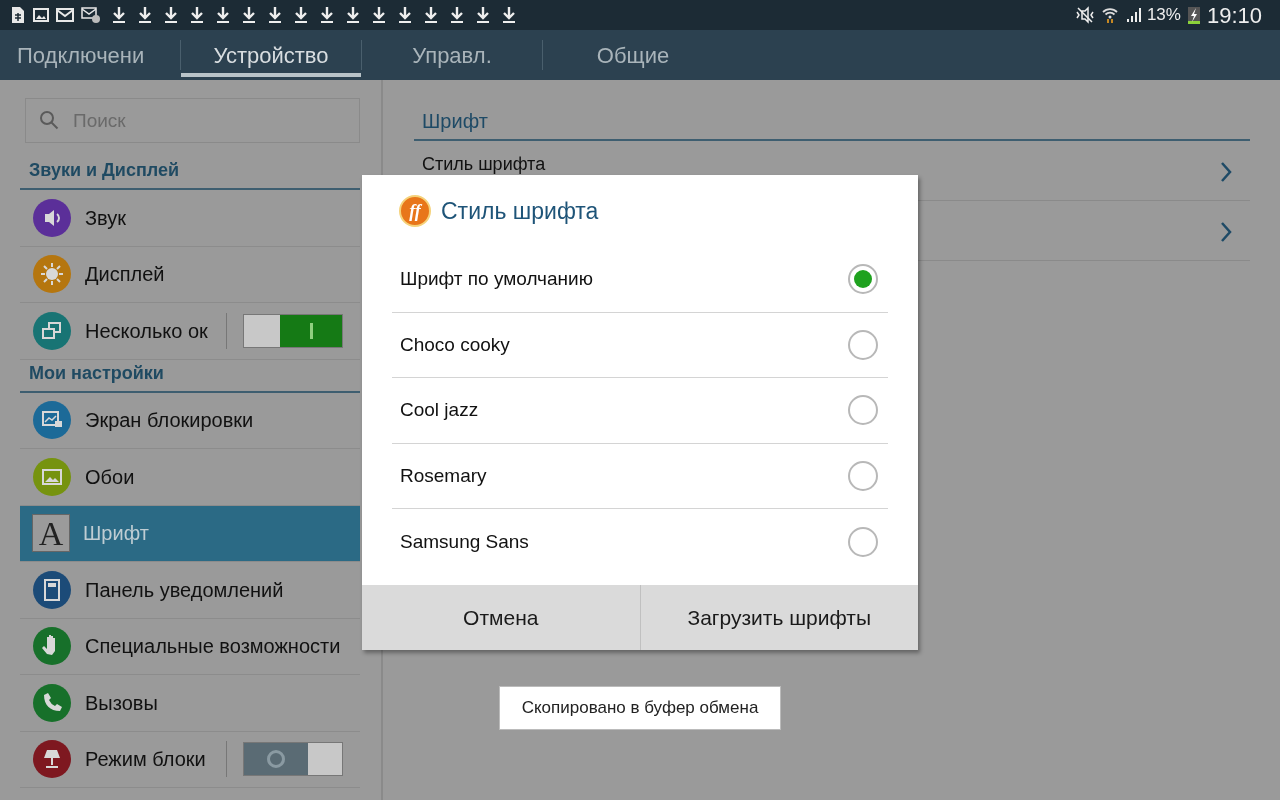 The height and width of the screenshot is (800, 1280). Describe the element at coordinates (496, 279) in the screenshot. I see `font-option-label: Шрифт по умолчанию` at that location.